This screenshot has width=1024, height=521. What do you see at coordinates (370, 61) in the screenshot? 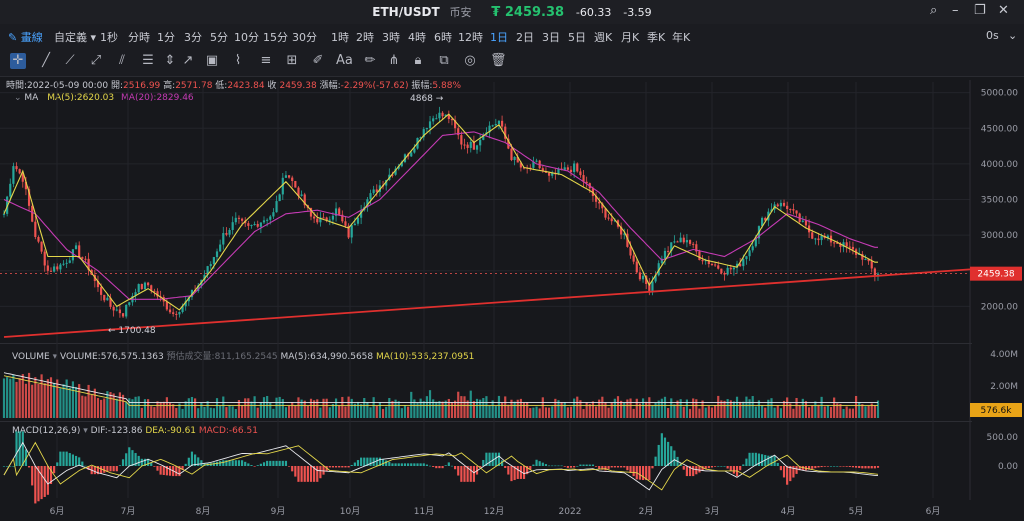
I see `pencil-icon: ✏` at bounding box center [370, 61].